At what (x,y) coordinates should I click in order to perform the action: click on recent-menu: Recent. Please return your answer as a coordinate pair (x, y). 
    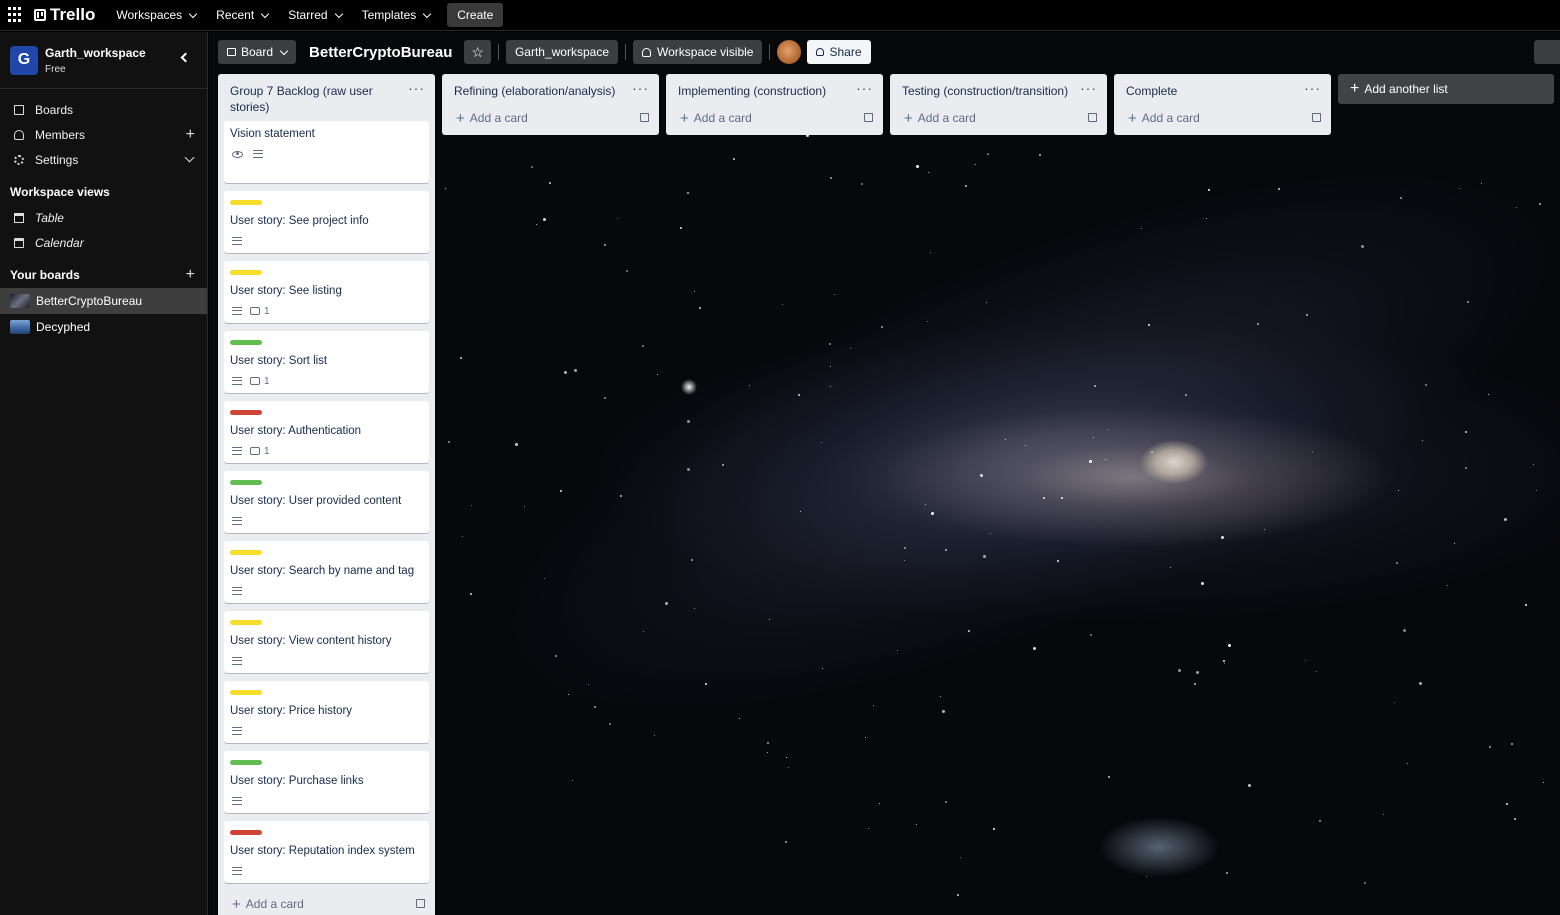
    Looking at the image, I should click on (242, 15).